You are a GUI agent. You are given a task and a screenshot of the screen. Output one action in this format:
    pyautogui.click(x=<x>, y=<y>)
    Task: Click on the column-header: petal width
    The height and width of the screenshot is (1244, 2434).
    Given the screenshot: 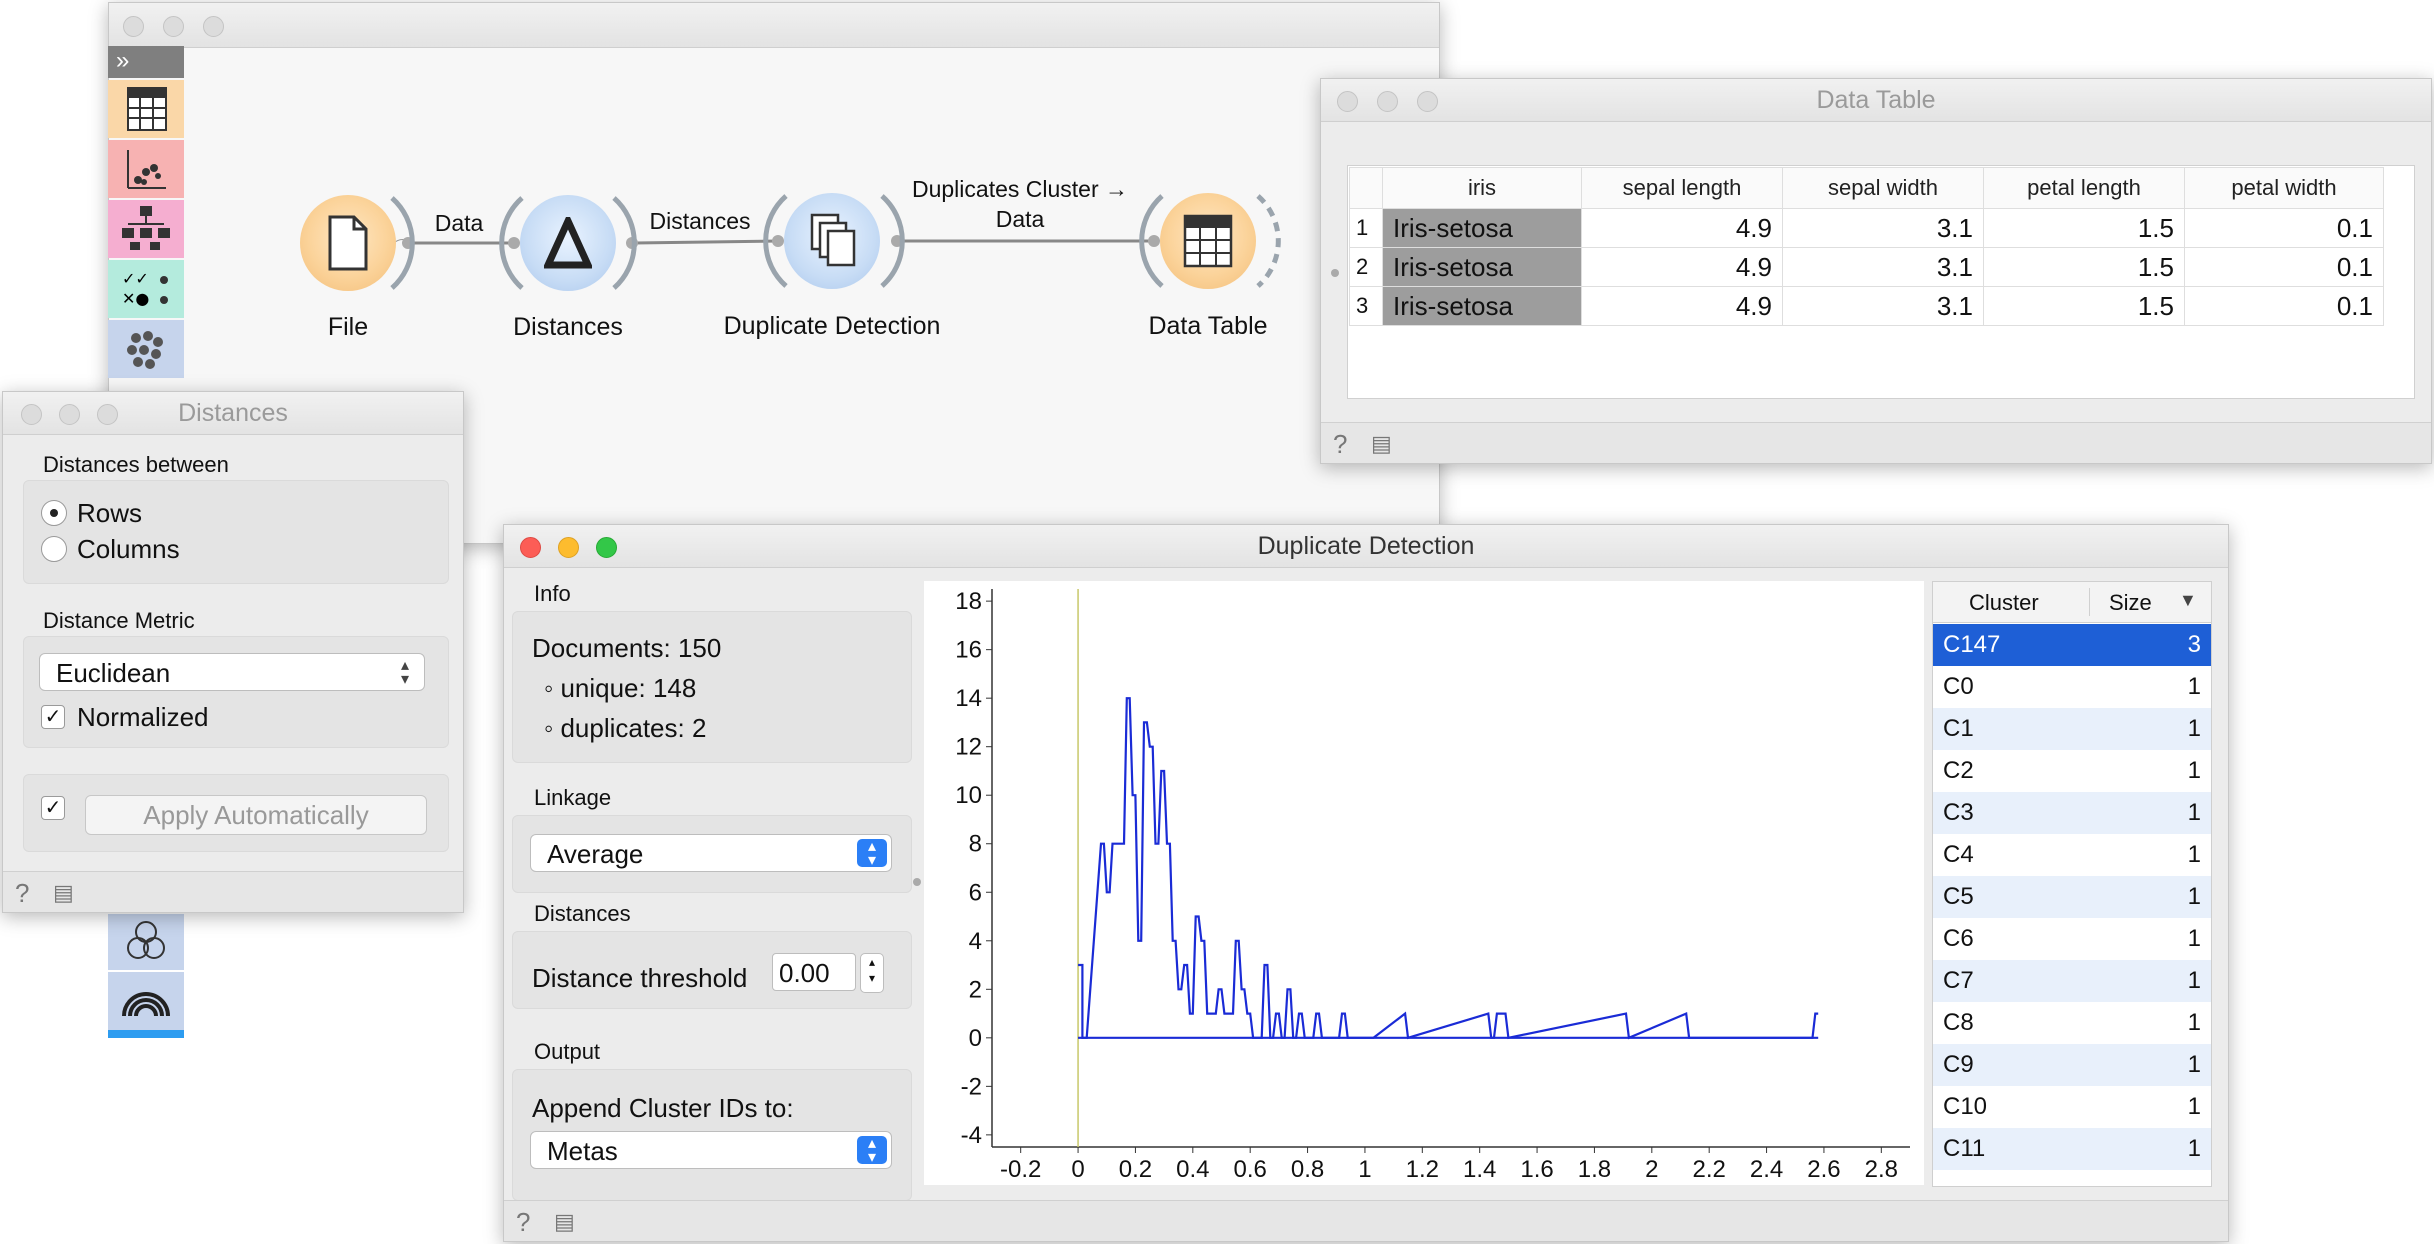 What is the action you would take?
    pyautogui.click(x=2284, y=188)
    